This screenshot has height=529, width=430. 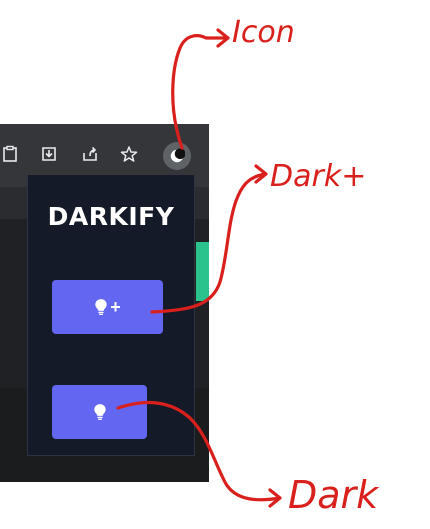 What do you see at coordinates (202, 271) in the screenshot?
I see `page-side-tab` at bounding box center [202, 271].